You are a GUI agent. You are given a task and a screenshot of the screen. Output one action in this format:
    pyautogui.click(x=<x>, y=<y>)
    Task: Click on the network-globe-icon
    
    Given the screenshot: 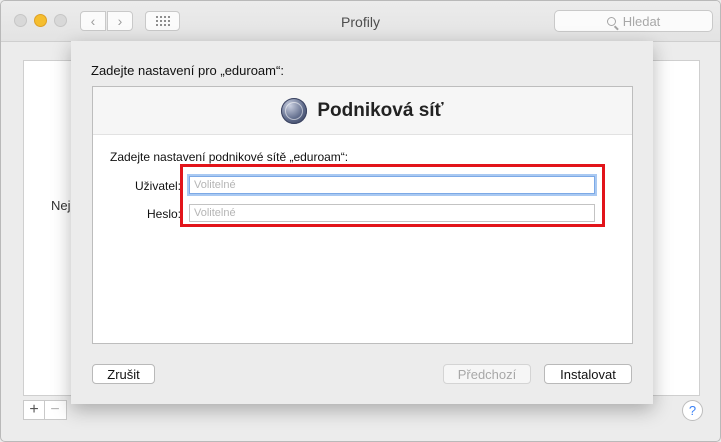 What is the action you would take?
    pyautogui.click(x=294, y=110)
    